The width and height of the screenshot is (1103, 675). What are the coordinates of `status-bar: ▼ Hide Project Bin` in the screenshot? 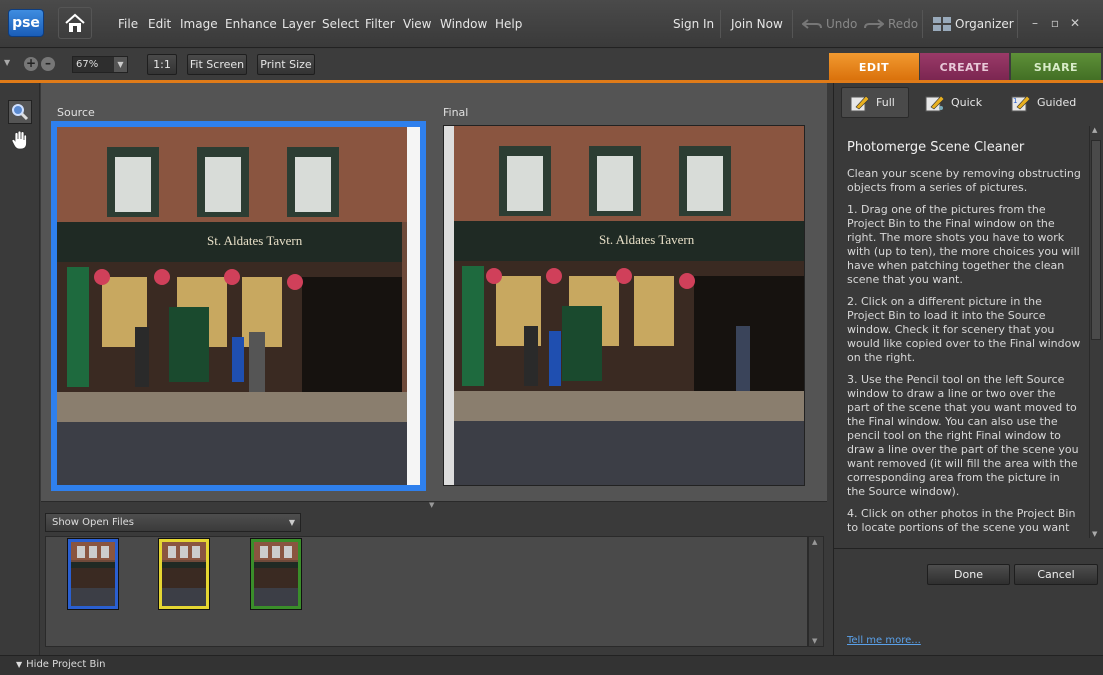 It's located at (551, 665).